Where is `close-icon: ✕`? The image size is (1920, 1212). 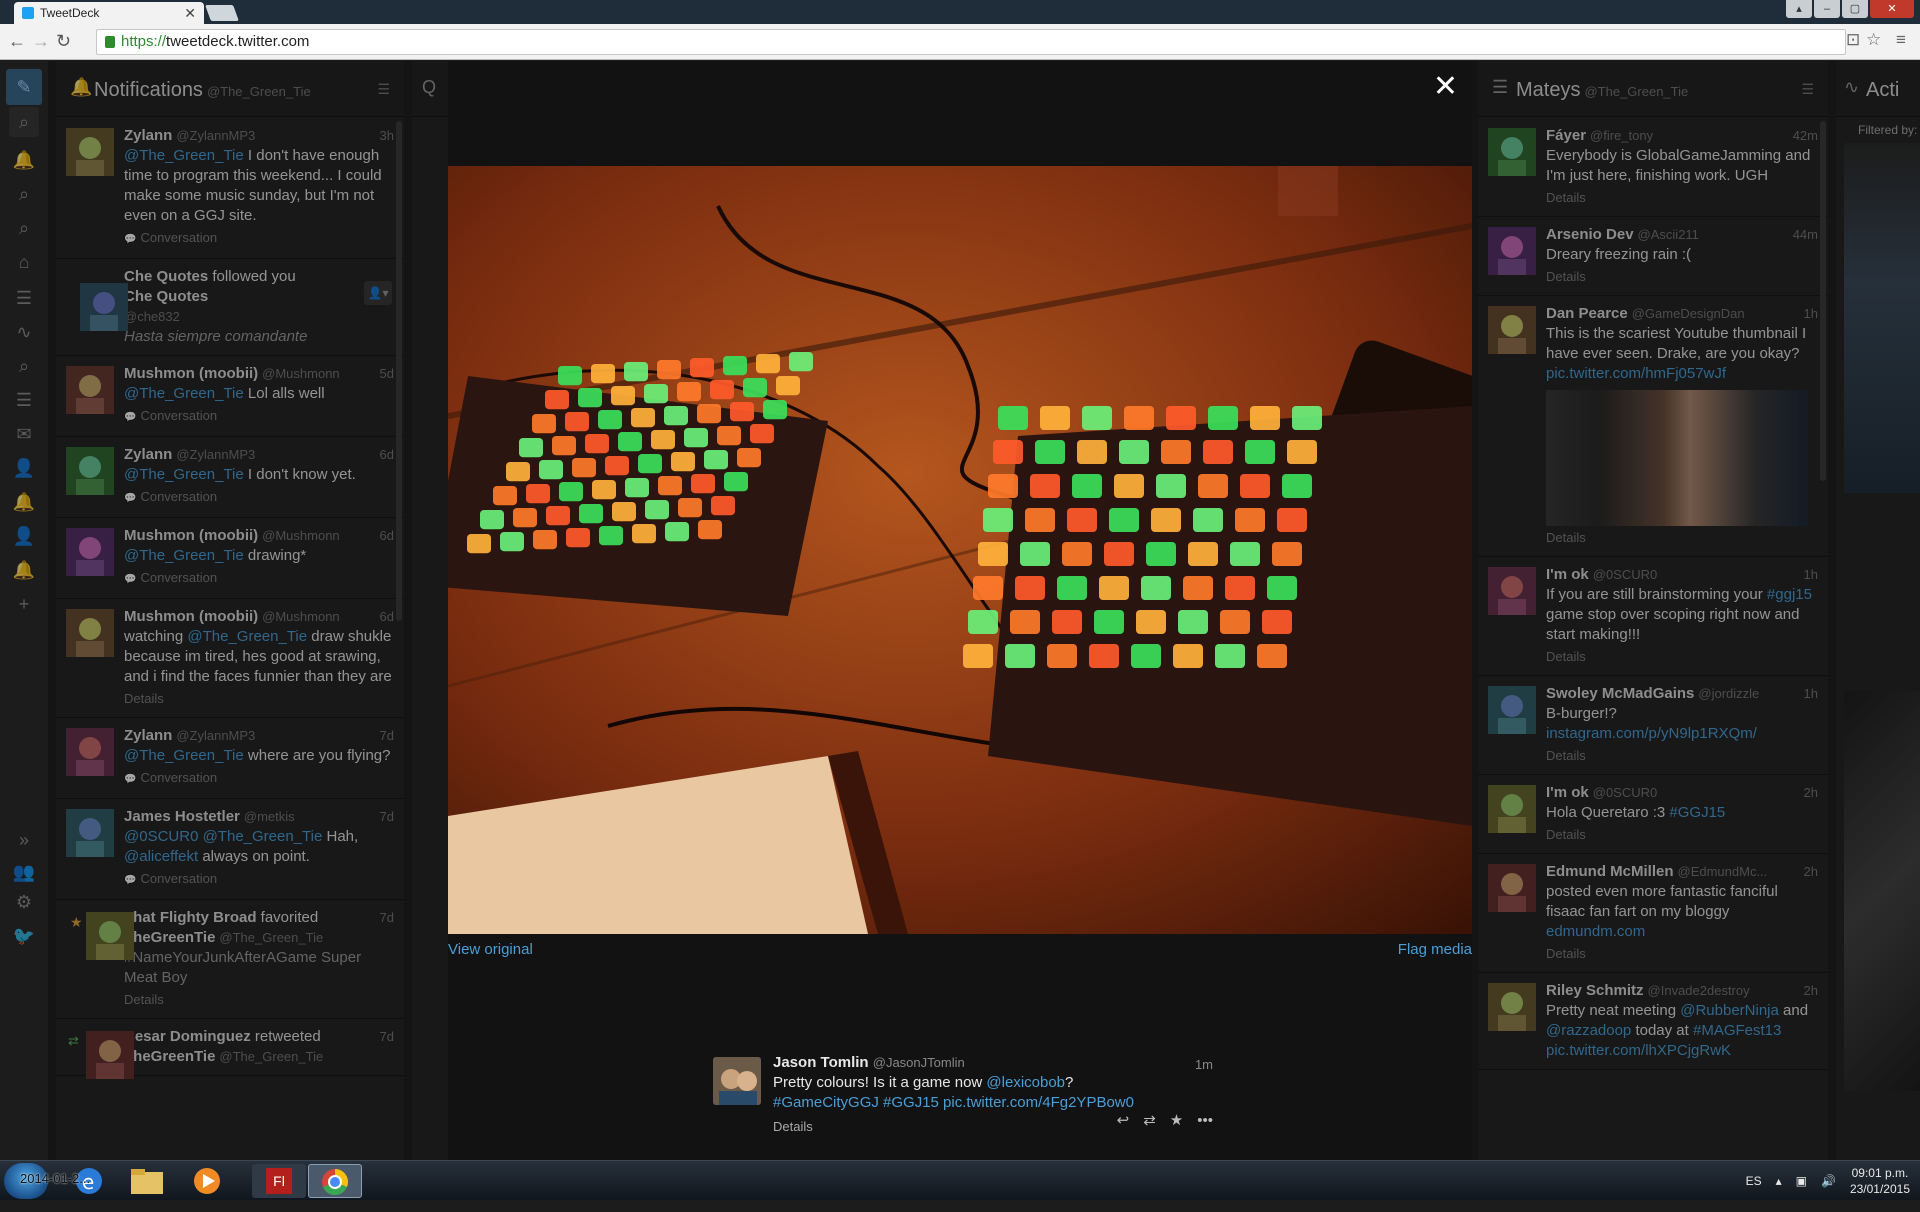 close-icon: ✕ is located at coordinates (1445, 86).